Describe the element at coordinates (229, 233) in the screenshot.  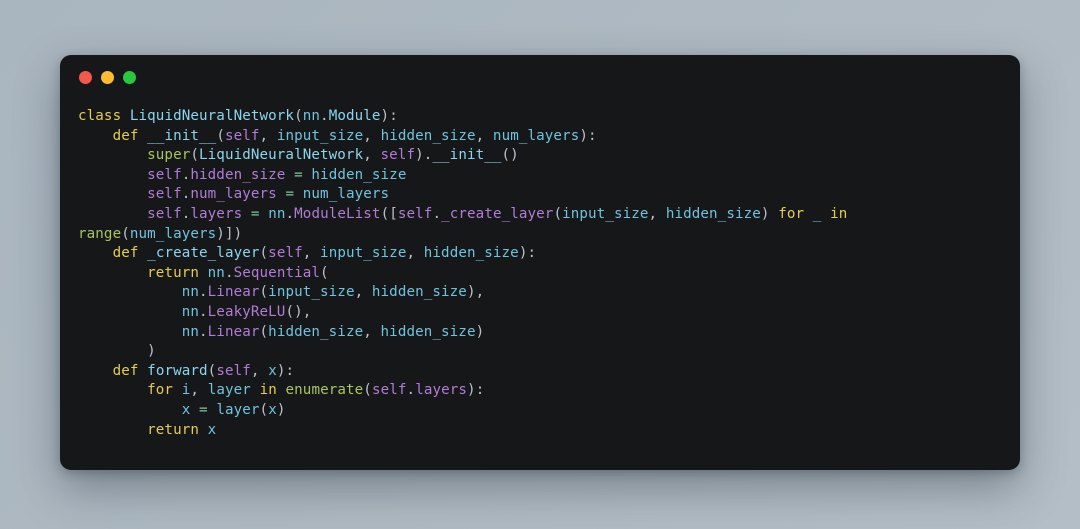
I see `code-token-punc: )])` at that location.